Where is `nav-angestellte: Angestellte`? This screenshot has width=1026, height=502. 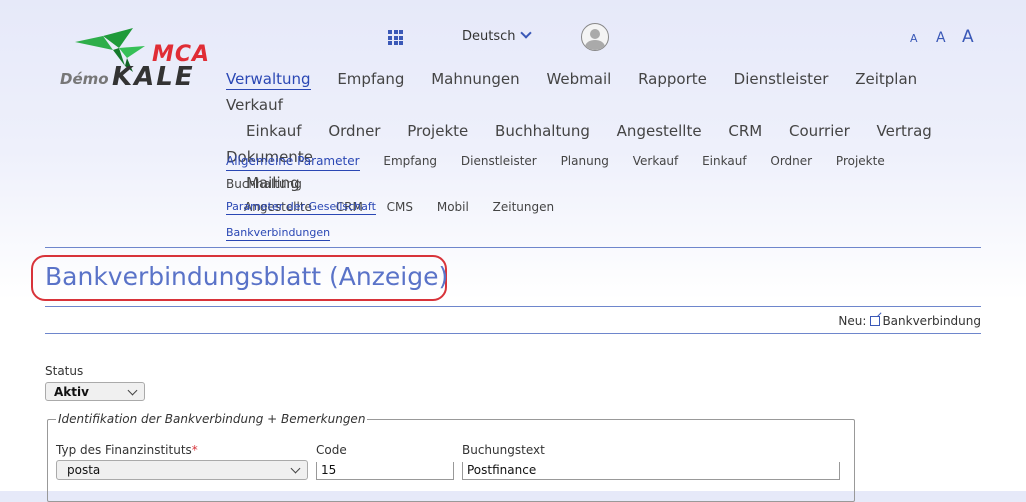
nav-angestellte: Angestellte is located at coordinates (659, 131).